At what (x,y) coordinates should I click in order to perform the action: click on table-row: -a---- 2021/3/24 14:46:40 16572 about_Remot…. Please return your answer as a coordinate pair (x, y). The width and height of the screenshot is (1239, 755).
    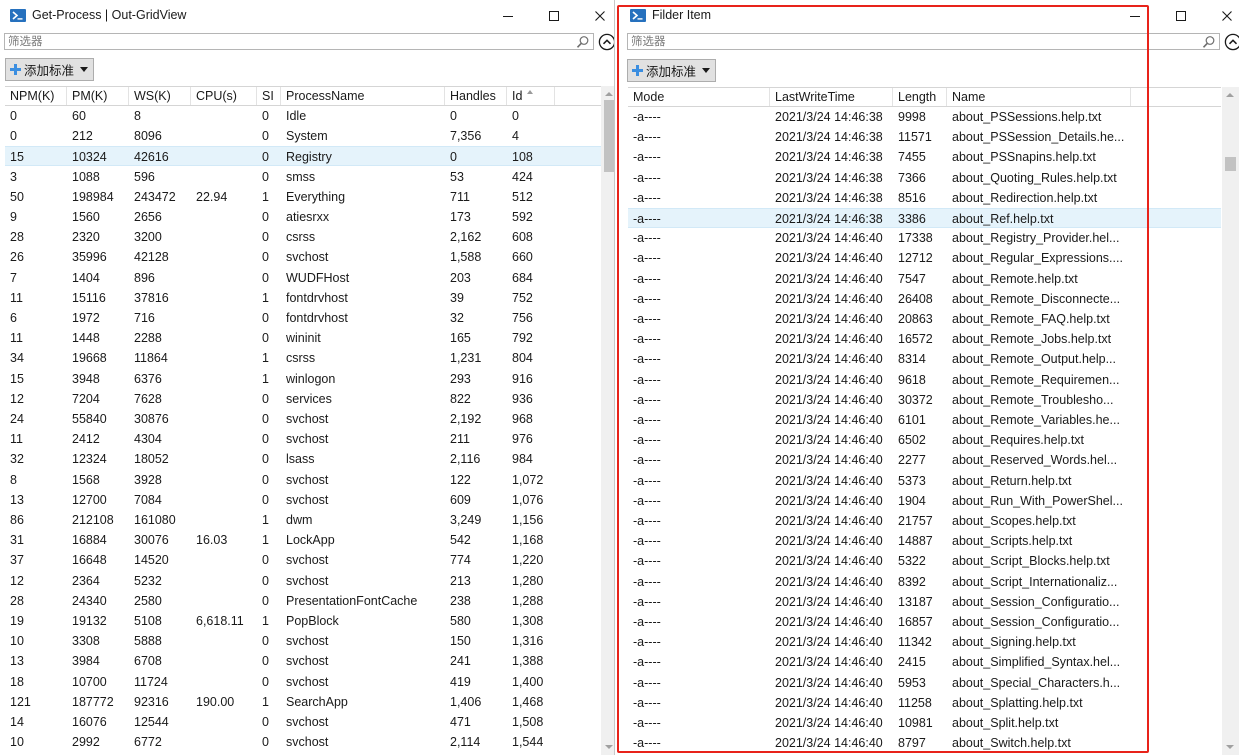
    Looking at the image, I should click on (924, 339).